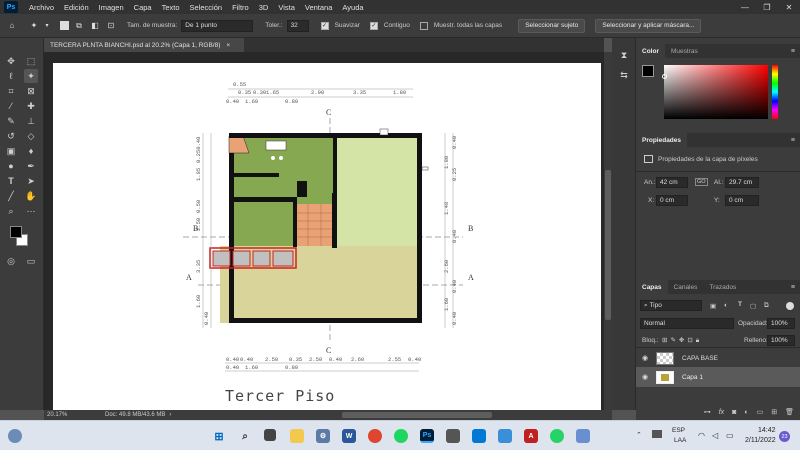  Describe the element at coordinates (648, 71) in the screenshot. I see `fg-color-chip` at that location.